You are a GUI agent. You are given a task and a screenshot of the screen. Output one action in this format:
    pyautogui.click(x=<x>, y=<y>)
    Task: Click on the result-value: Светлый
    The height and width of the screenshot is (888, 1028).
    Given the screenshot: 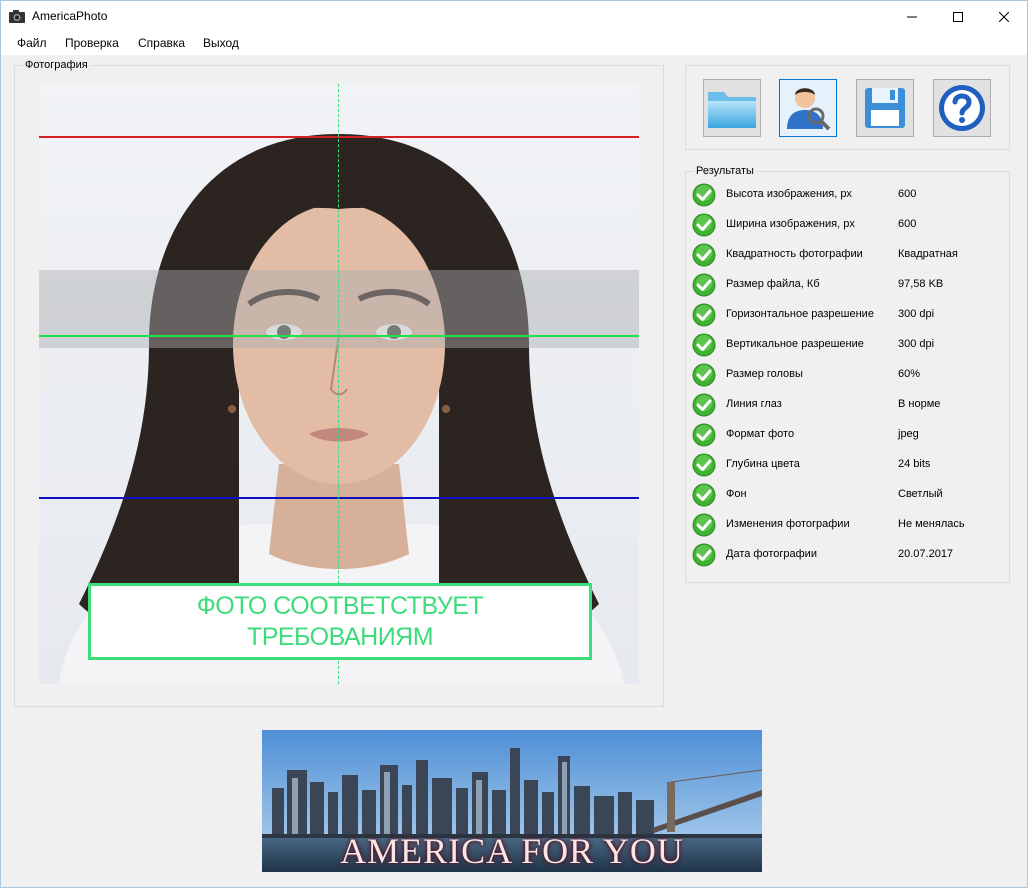 What is the action you would take?
    pyautogui.click(x=920, y=494)
    